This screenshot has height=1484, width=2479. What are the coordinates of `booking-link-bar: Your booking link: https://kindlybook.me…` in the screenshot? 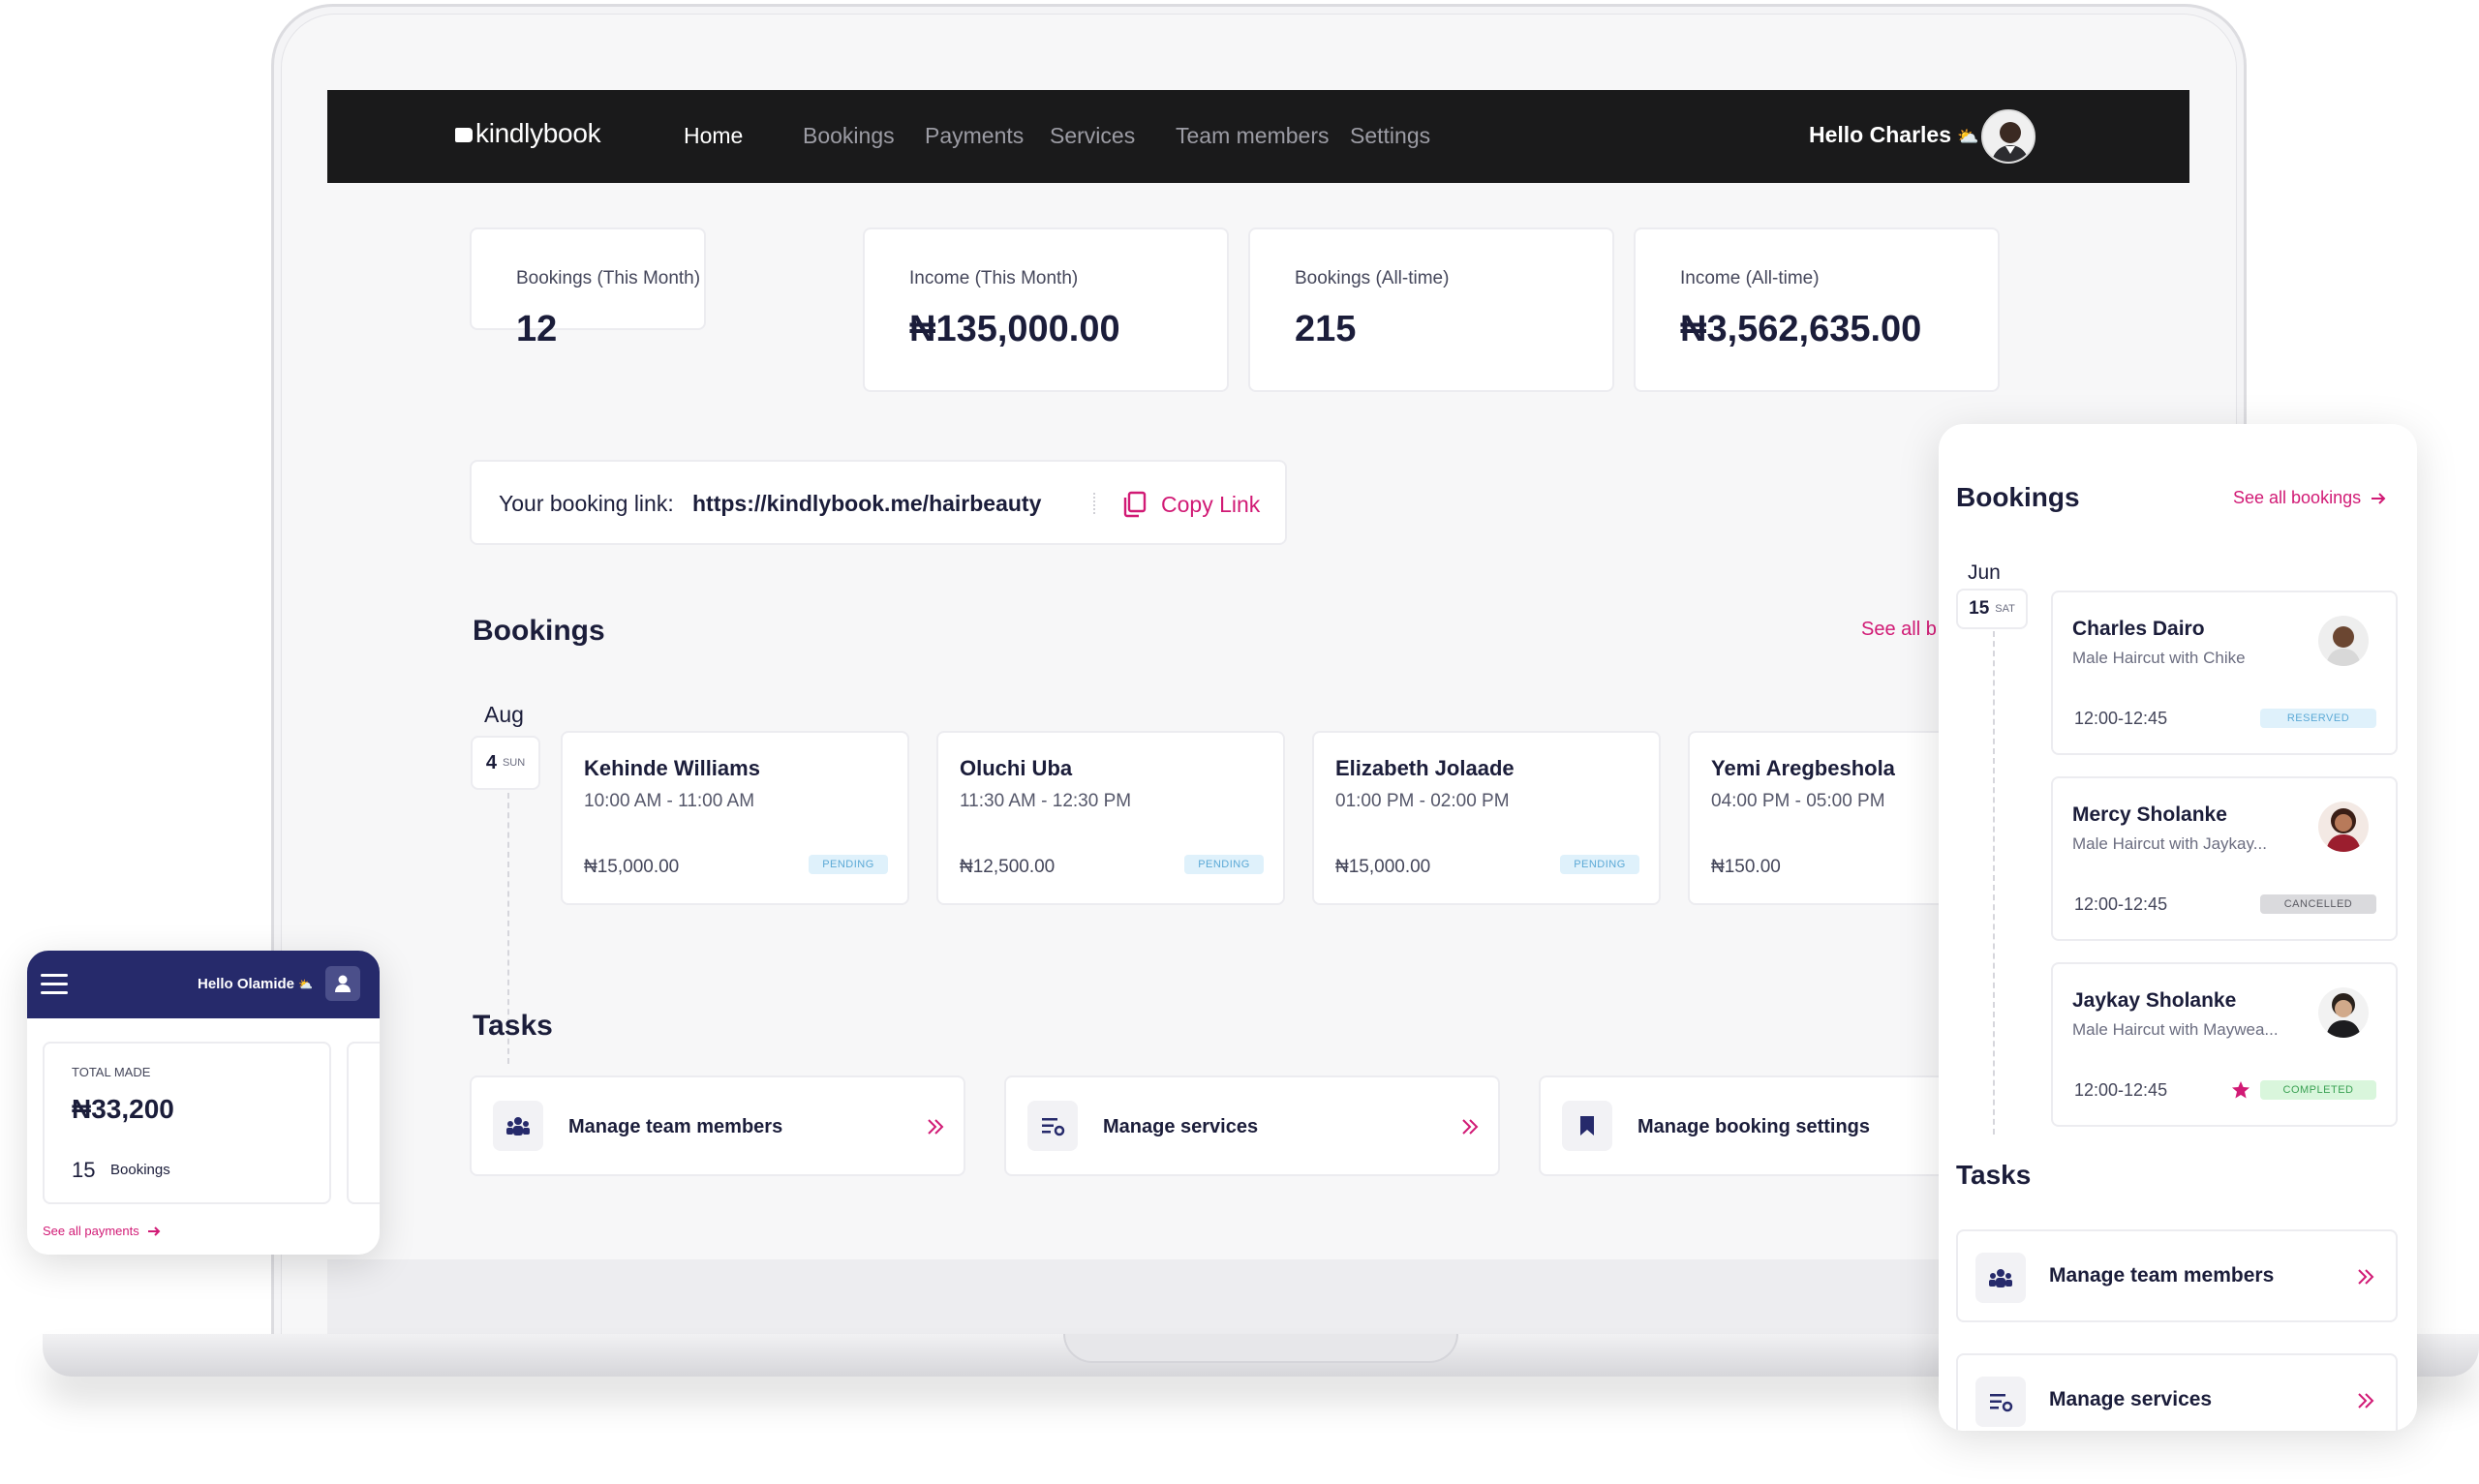 It's located at (878, 502).